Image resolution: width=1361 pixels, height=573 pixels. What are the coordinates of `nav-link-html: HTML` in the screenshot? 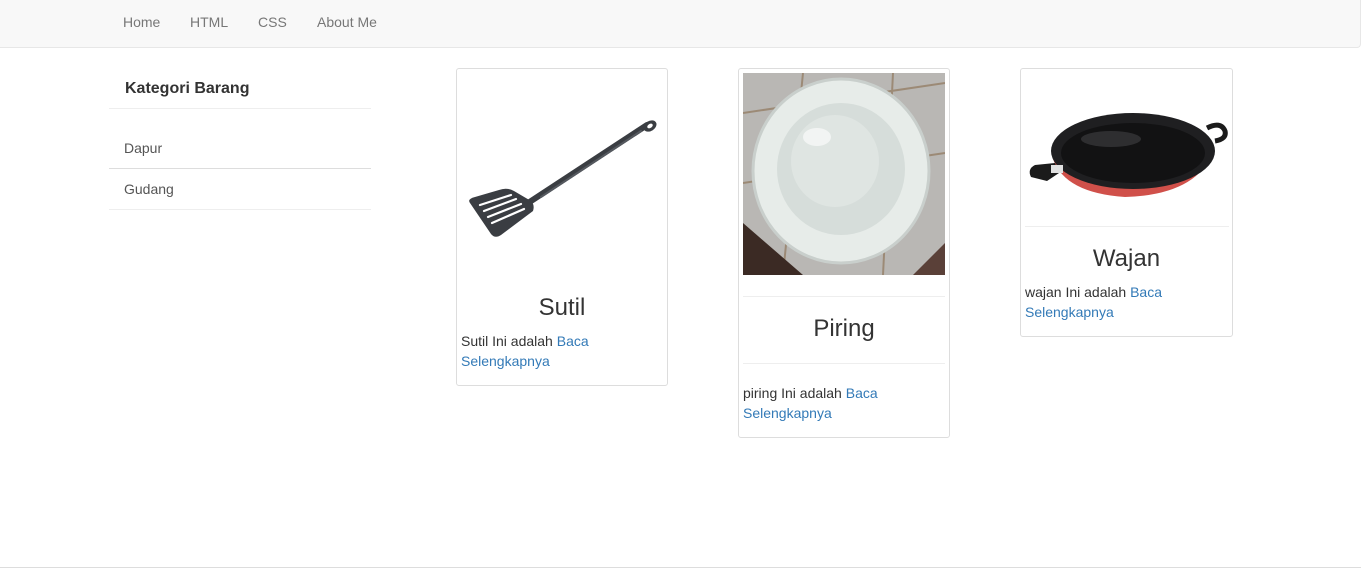 It's located at (209, 22).